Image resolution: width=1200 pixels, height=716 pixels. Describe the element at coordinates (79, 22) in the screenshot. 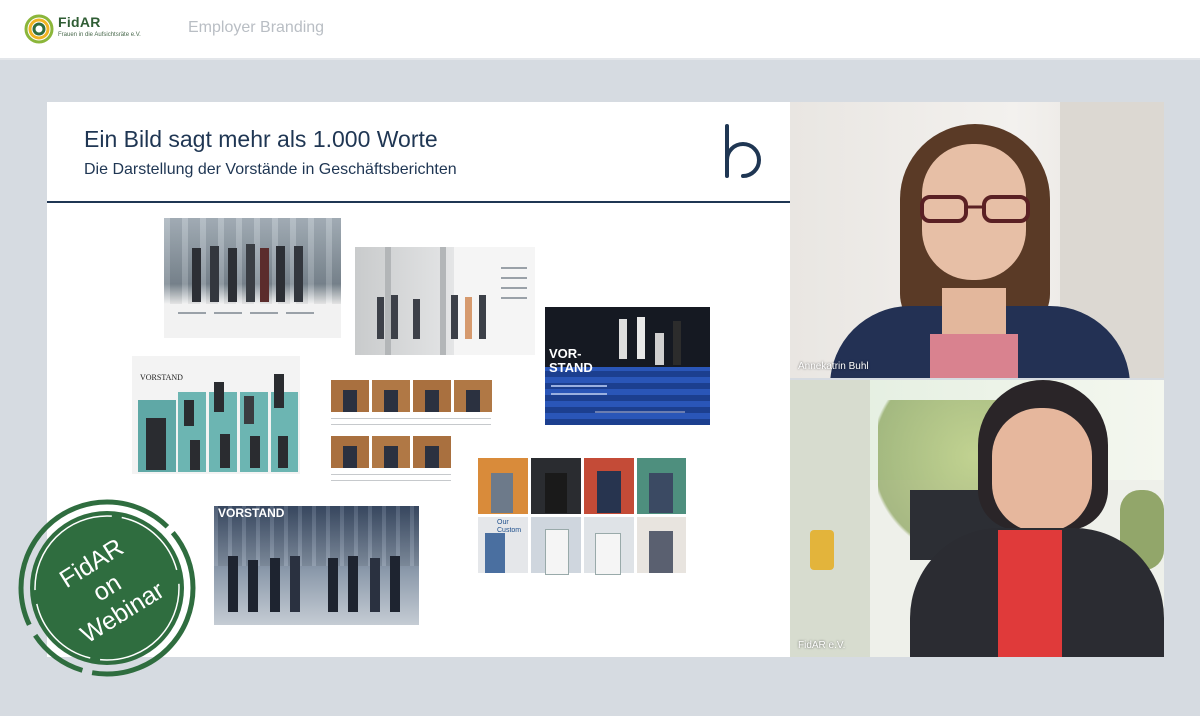

I see `logo-name: FidAR` at that location.